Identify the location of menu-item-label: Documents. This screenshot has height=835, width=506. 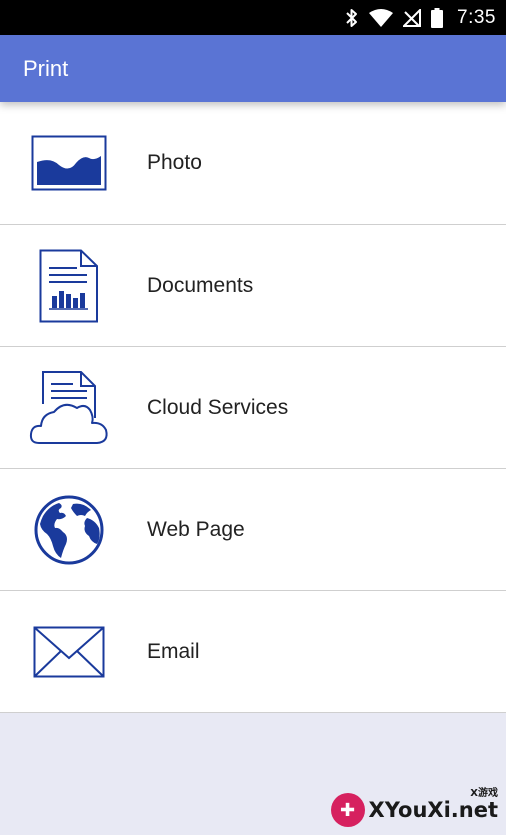
(200, 285).